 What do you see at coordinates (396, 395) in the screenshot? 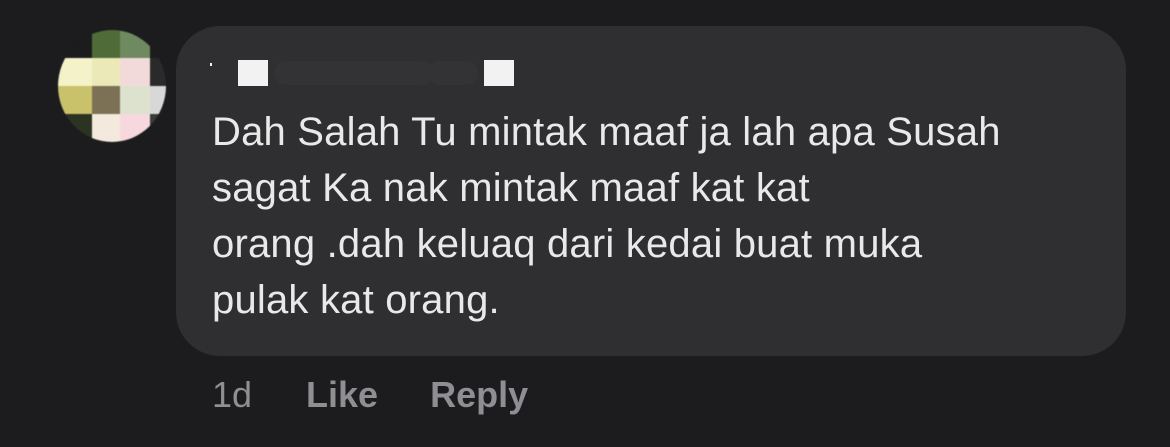
I see `comment-actions: 1d Like Reply` at bounding box center [396, 395].